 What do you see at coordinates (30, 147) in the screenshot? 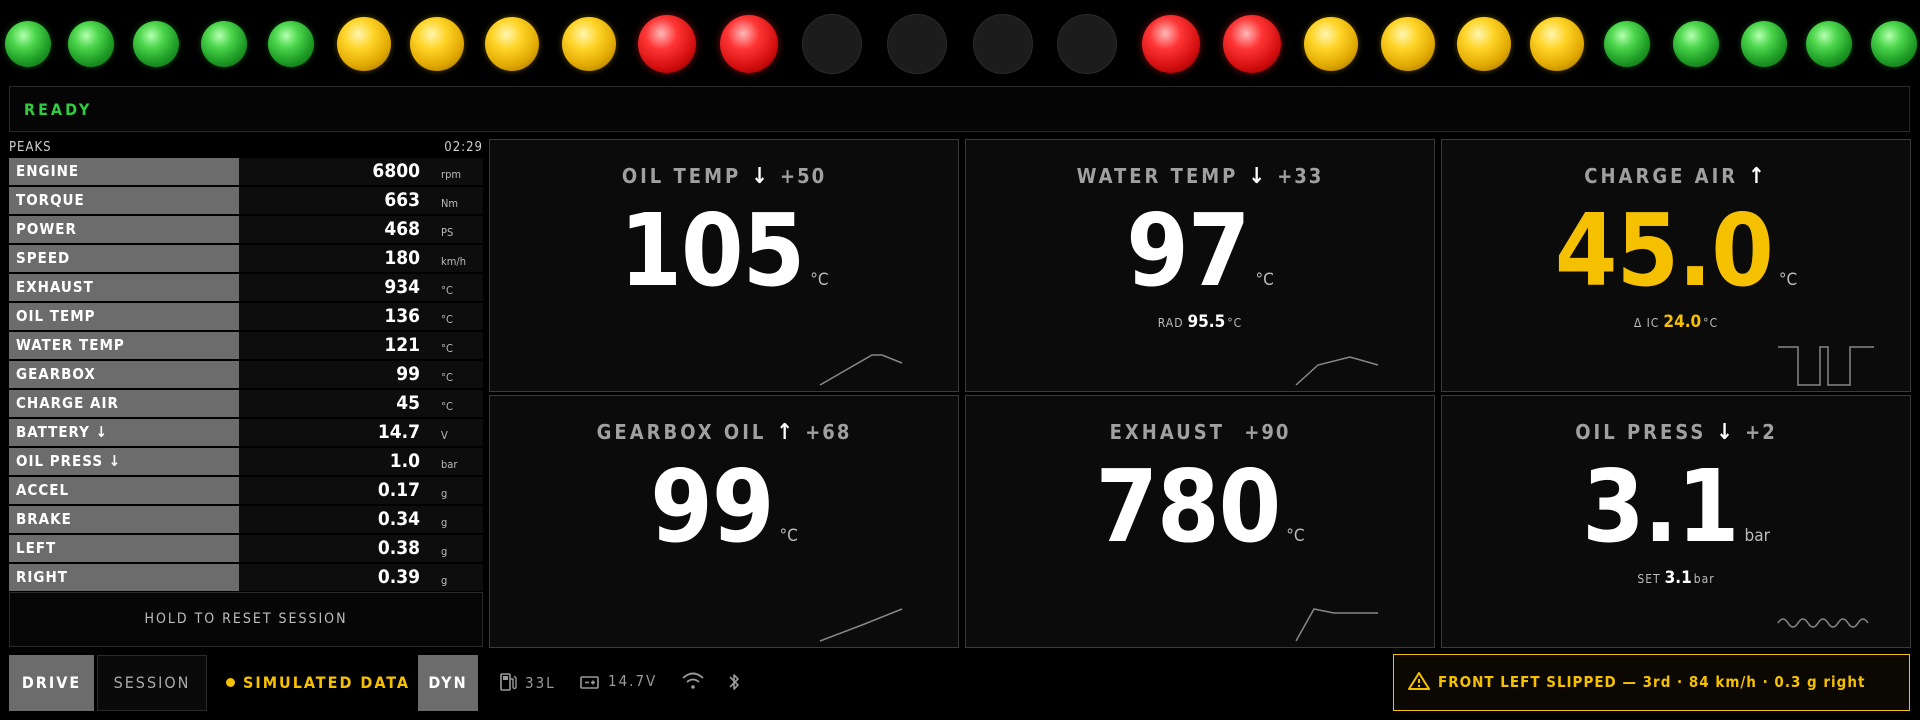
I see `peaks-title: PEAKS` at bounding box center [30, 147].